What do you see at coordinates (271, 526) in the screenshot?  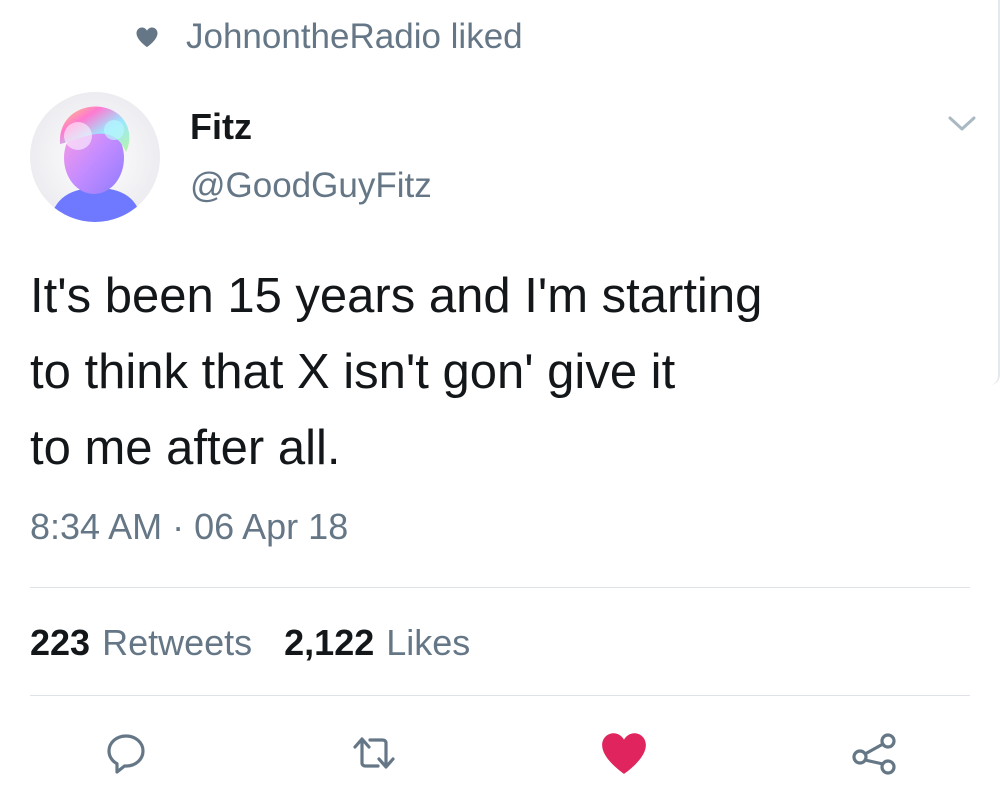 I see `tweet-date: 06 Apr 18` at bounding box center [271, 526].